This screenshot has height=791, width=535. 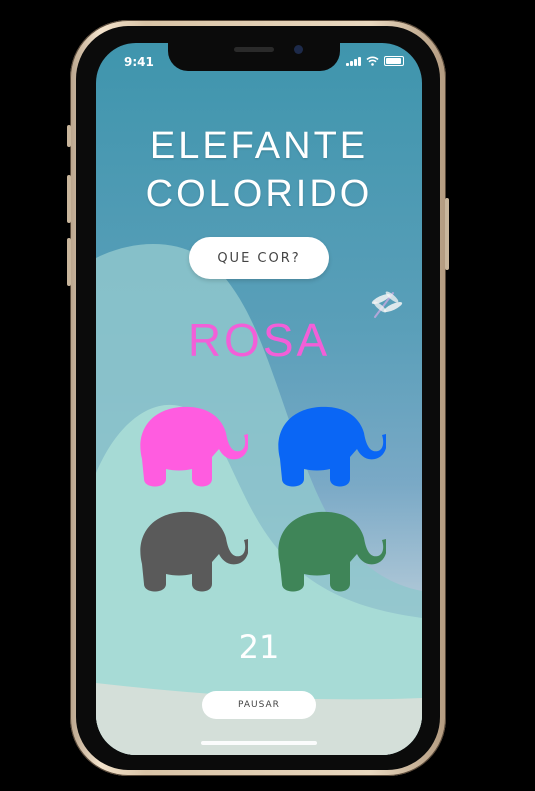 I want to click on countdown-timer: 21, so click(x=259, y=647).